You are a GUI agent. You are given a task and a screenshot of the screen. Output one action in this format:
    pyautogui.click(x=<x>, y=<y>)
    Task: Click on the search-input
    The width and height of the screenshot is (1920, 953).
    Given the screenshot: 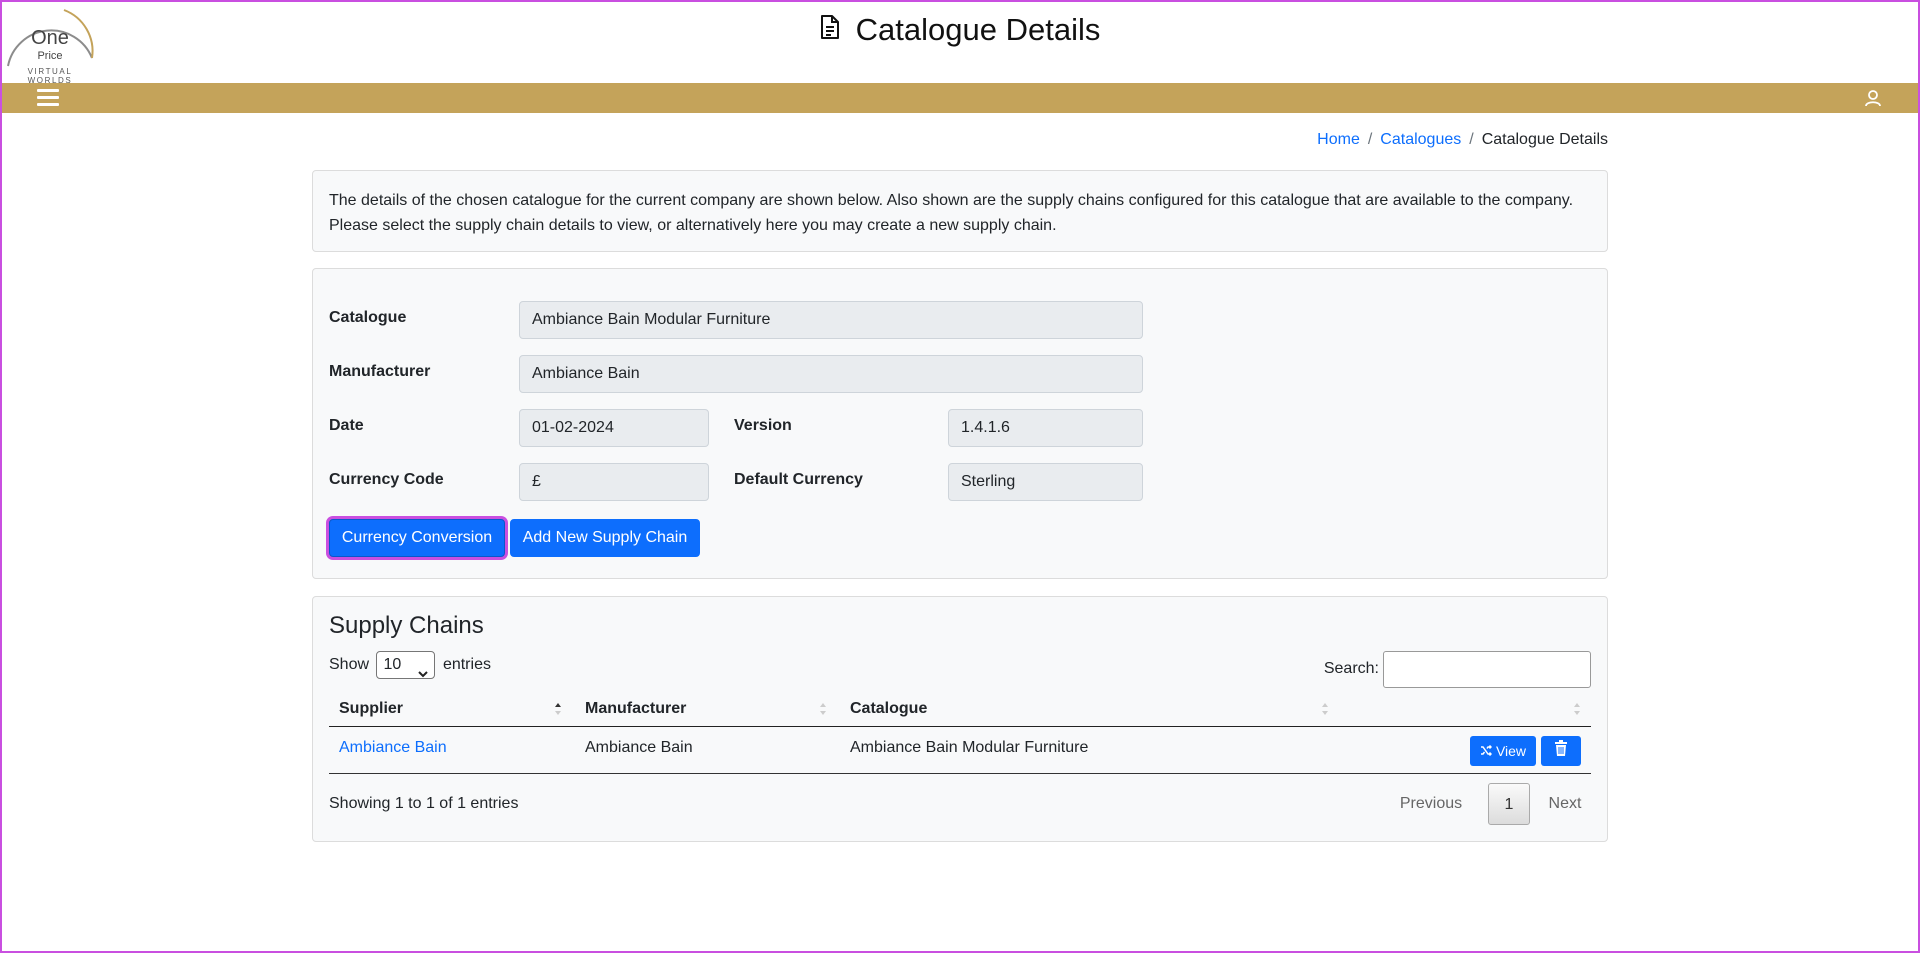 What is the action you would take?
    pyautogui.click(x=1487, y=669)
    